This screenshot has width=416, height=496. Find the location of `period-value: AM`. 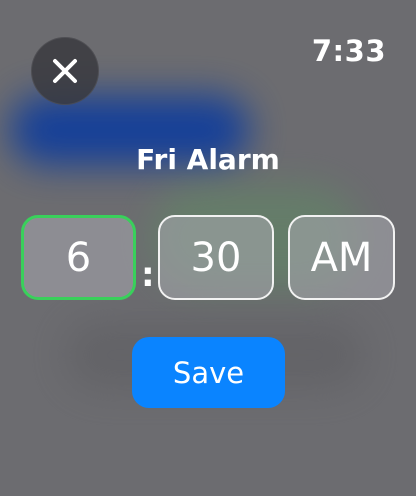

period-value: AM is located at coordinates (341, 257).